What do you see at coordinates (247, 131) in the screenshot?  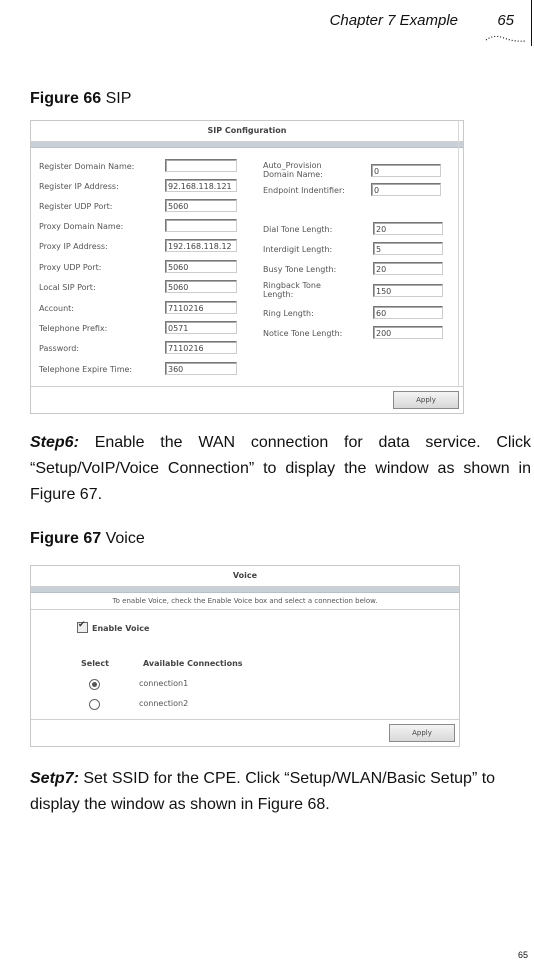 I see `sip-panel-title: SIP Configuration` at bounding box center [247, 131].